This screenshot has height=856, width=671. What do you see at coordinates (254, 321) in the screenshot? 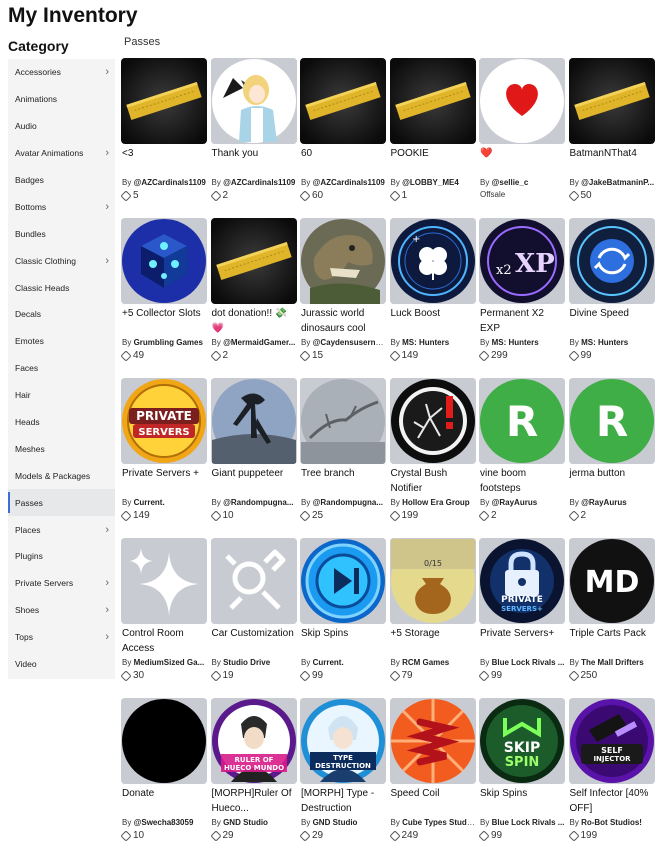
I see `pass-name: dot donation!! 💸💗` at bounding box center [254, 321].